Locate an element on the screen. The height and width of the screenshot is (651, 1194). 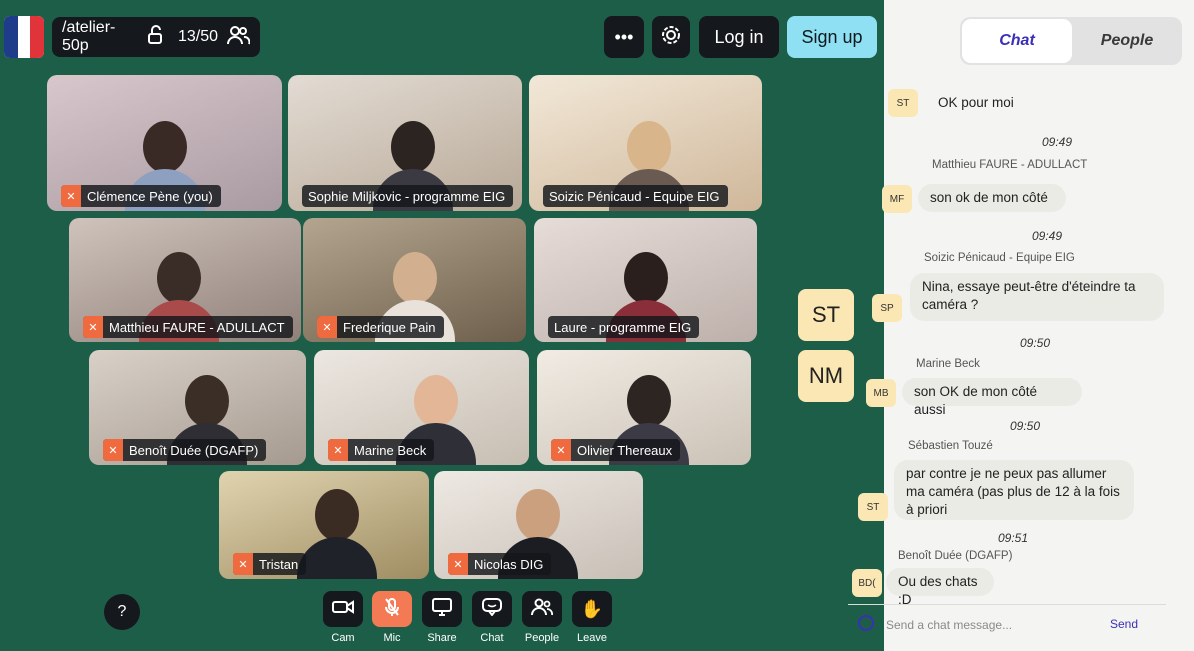
ellipsis-icon: ••• is located at coordinates (624, 36).